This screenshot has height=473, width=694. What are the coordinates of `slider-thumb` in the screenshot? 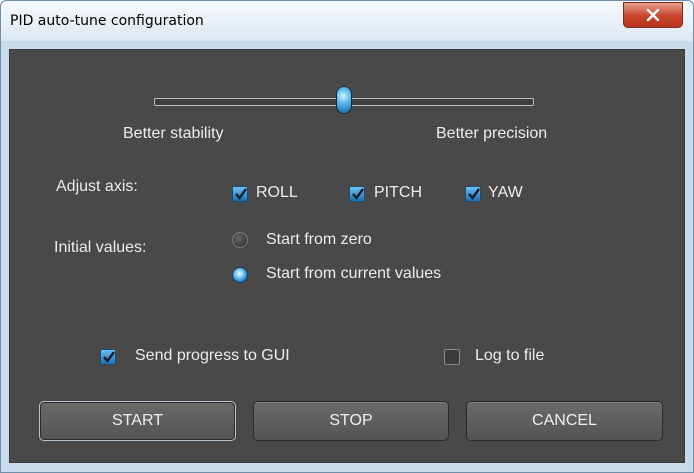 It's located at (344, 100).